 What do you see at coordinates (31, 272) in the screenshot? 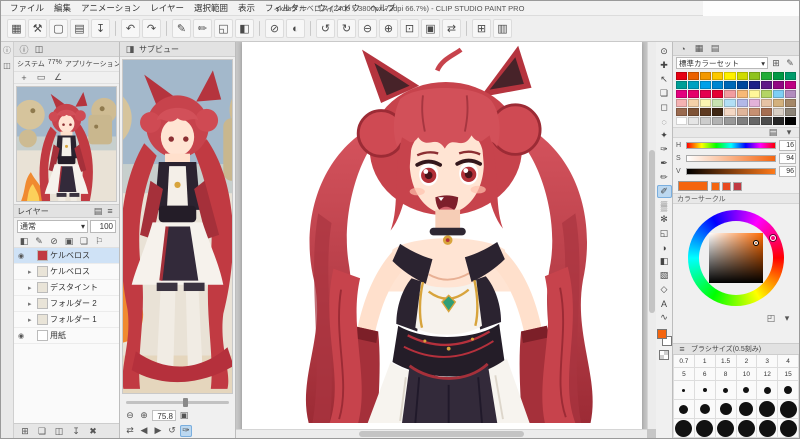
I see `folder-arrow-icon: ▸` at bounding box center [31, 272].